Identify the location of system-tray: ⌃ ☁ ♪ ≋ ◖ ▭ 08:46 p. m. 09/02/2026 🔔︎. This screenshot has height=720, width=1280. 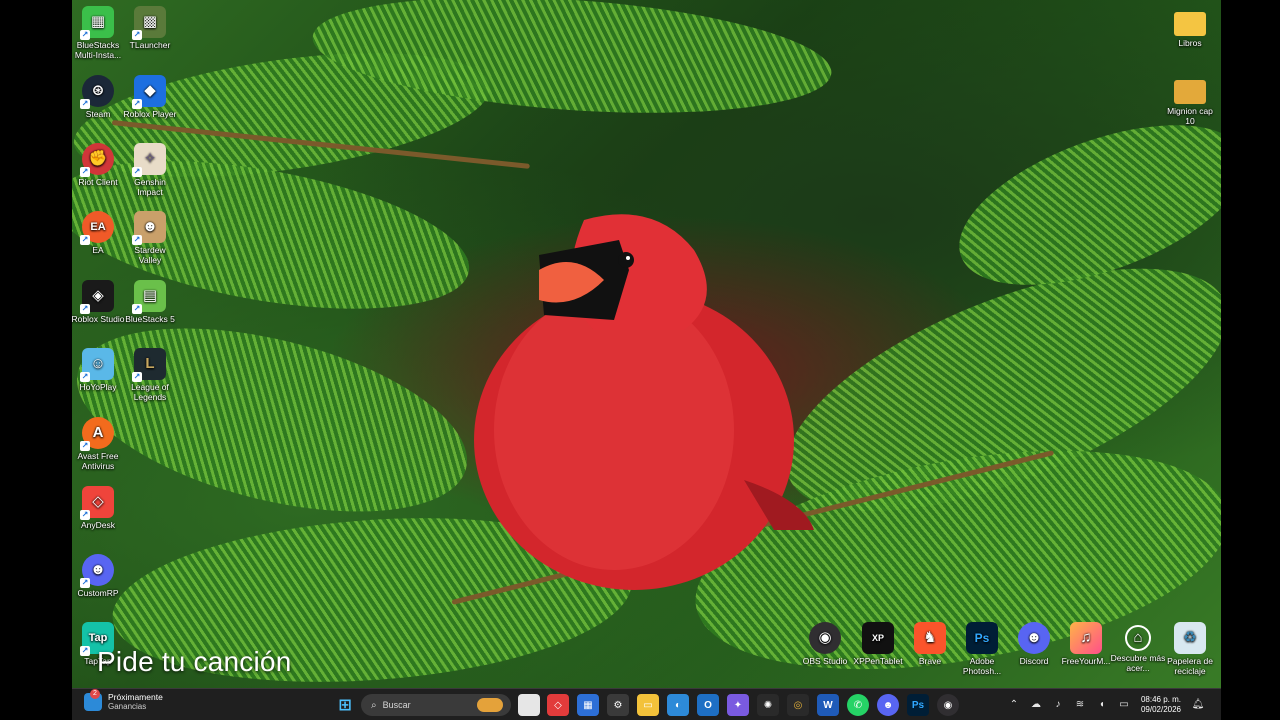
(1106, 704).